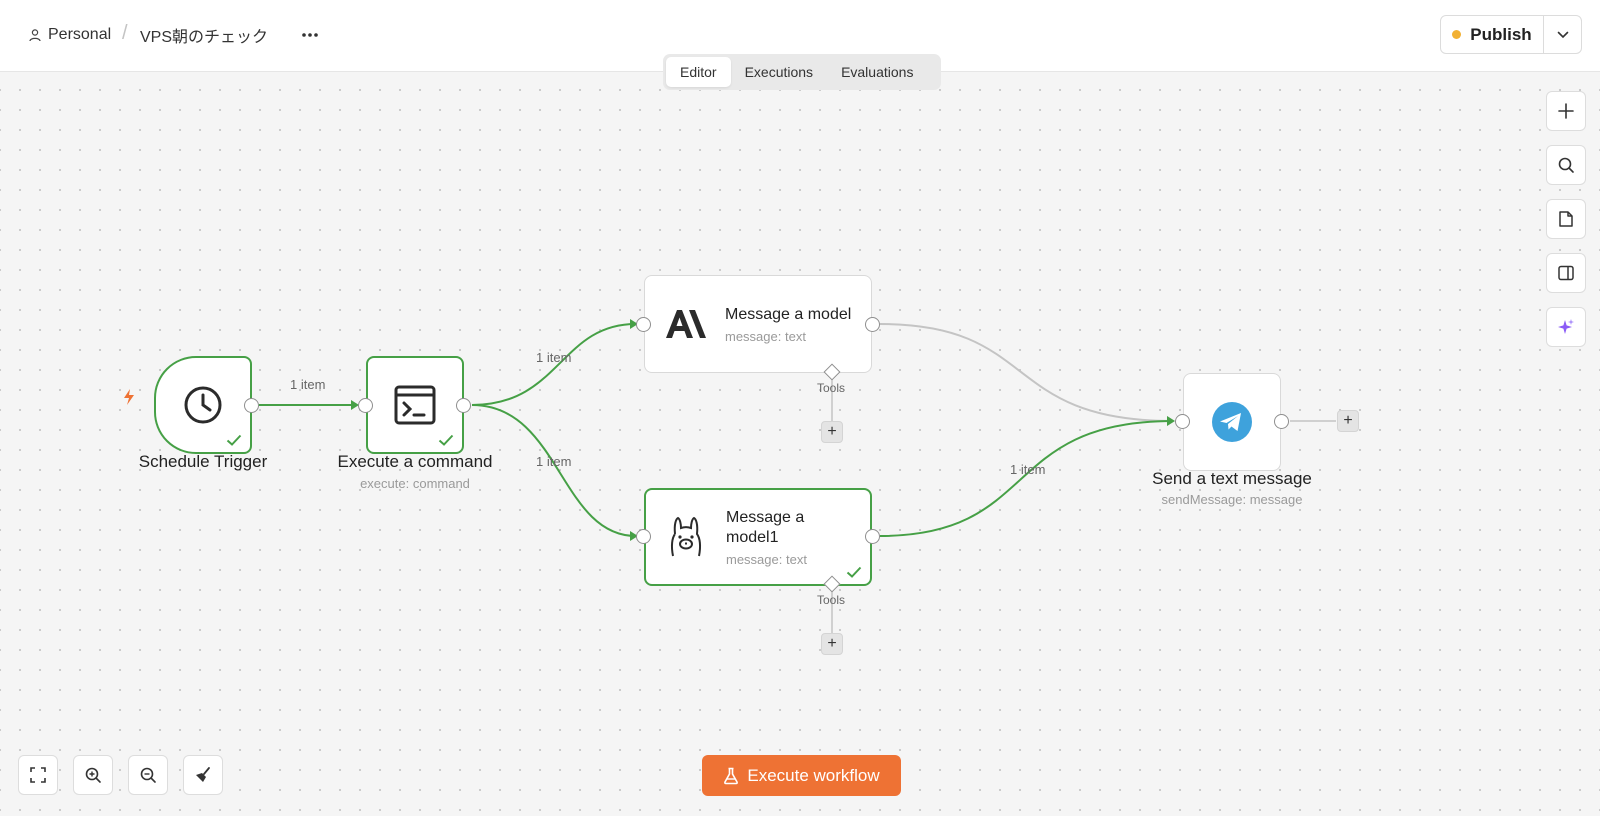 The image size is (1600, 816). What do you see at coordinates (1232, 499) in the screenshot?
I see `node-subtitle: sendMessage: message` at bounding box center [1232, 499].